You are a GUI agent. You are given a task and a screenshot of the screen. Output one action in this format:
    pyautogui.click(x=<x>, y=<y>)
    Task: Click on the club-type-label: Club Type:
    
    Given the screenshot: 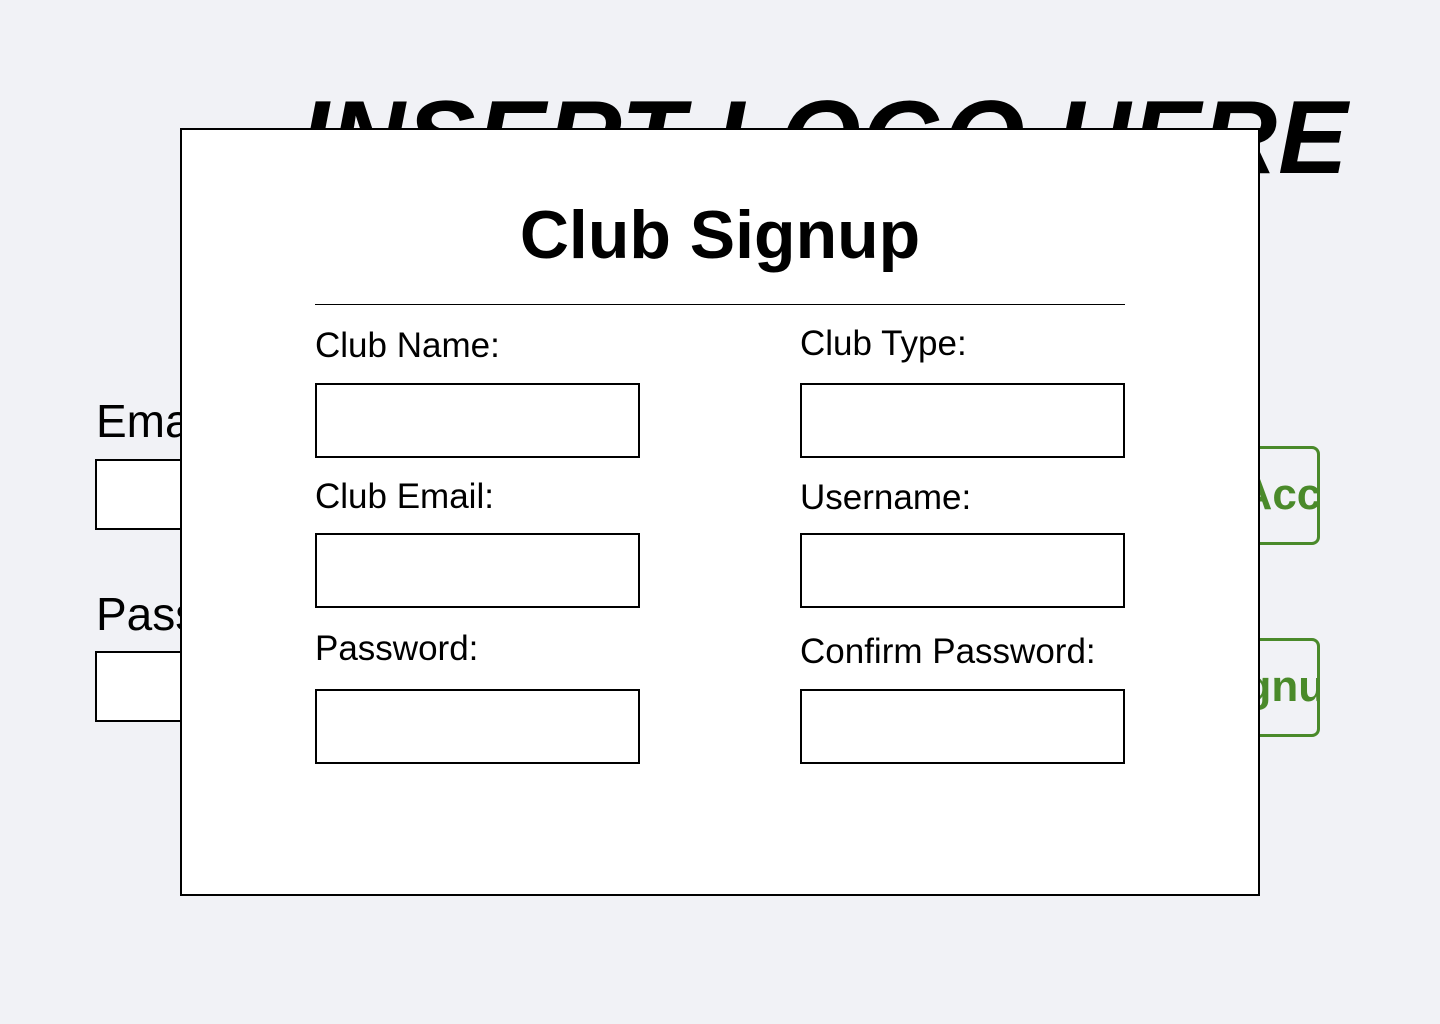 What is the action you would take?
    pyautogui.click(x=883, y=343)
    